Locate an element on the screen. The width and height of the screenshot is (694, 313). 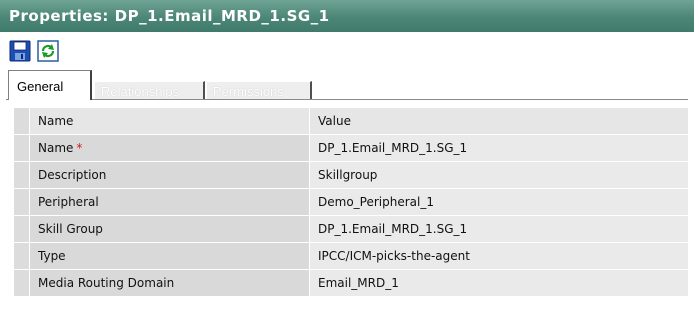
tab-strip: General Relationships Permissions is located at coordinates (347, 85).